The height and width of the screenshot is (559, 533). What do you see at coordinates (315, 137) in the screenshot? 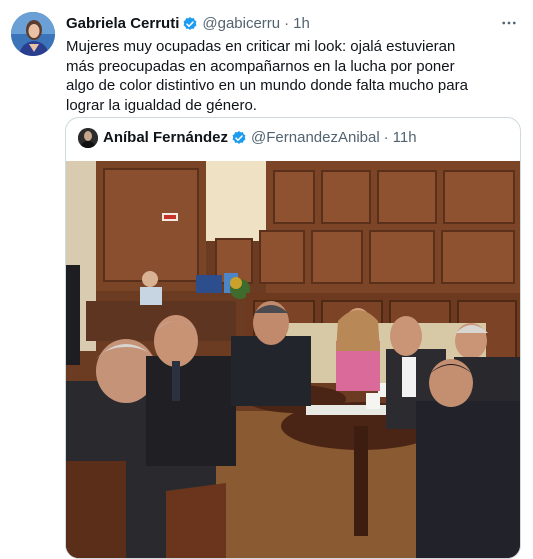
I see `quoted-author-handle: @FernandezAnibal` at bounding box center [315, 137].